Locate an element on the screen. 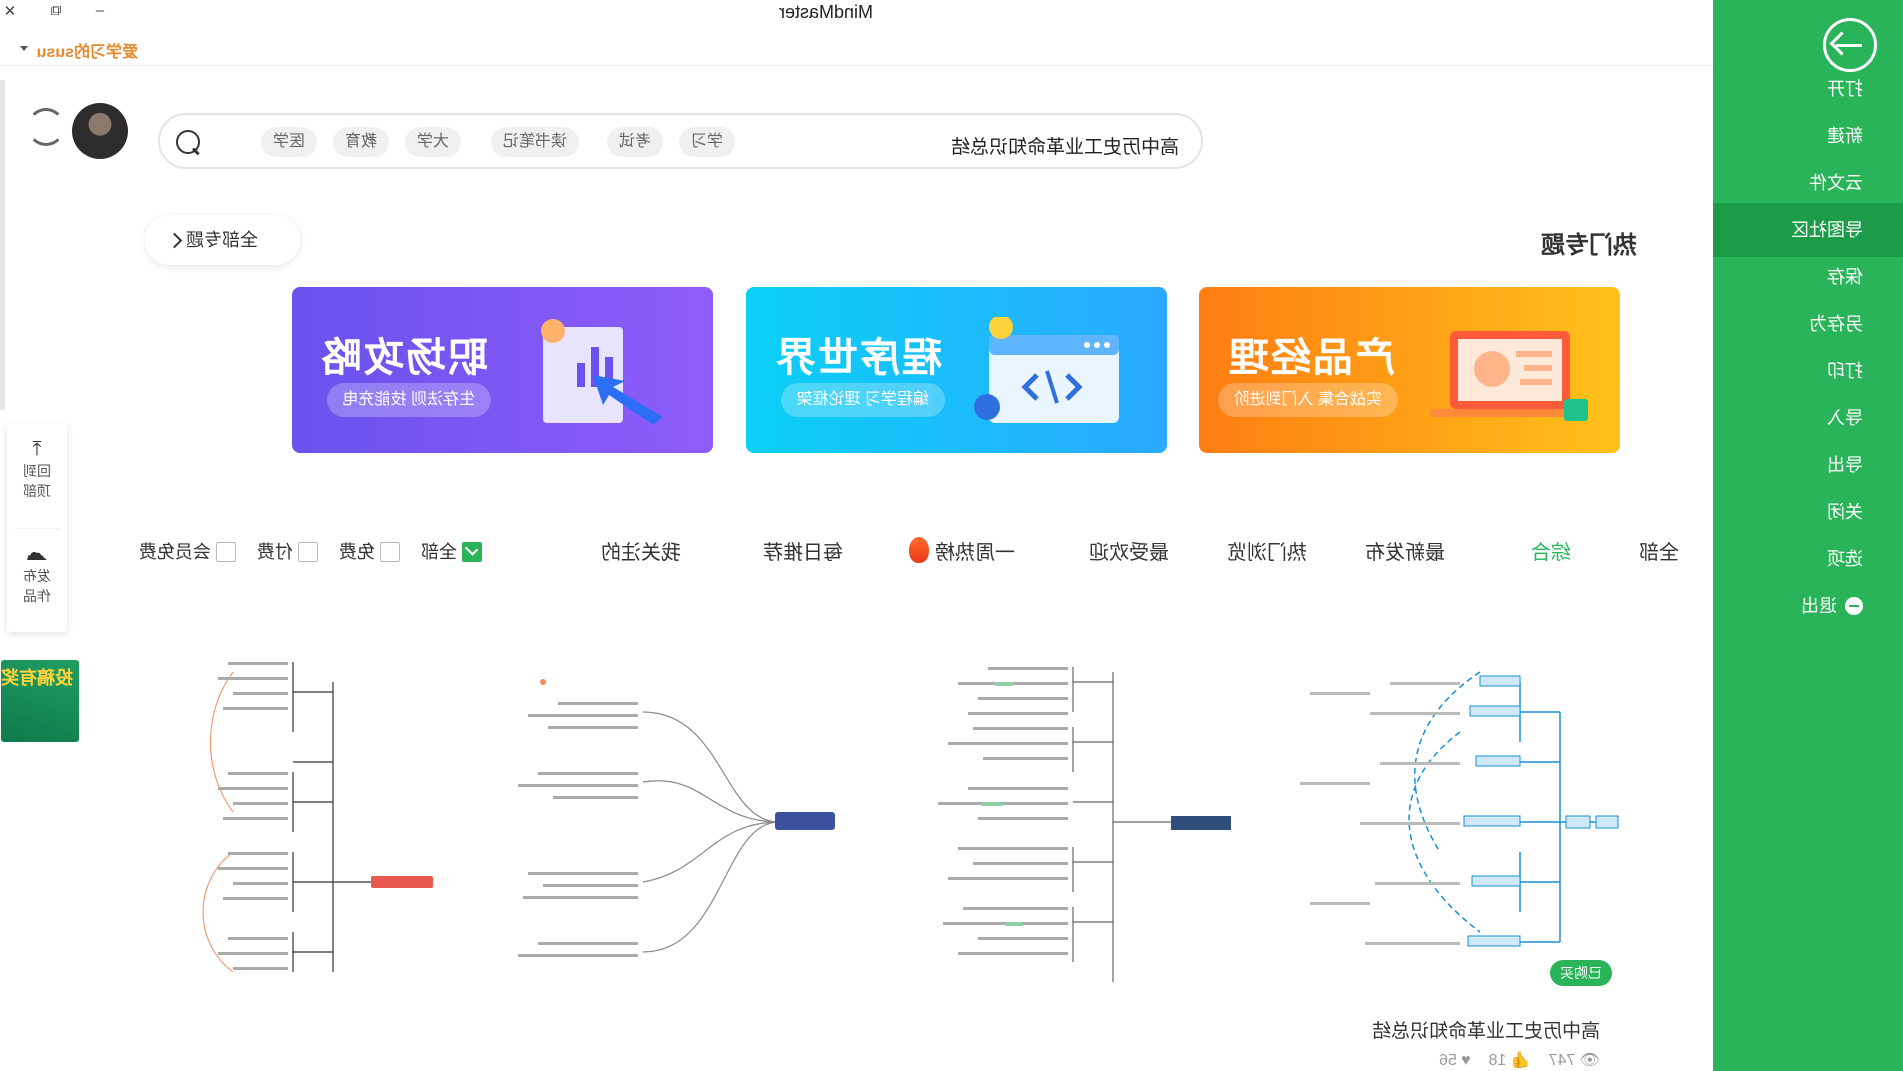 This screenshot has width=1903, height=1071. menu-item-cloud: 云文件 is located at coordinates (1808, 183).